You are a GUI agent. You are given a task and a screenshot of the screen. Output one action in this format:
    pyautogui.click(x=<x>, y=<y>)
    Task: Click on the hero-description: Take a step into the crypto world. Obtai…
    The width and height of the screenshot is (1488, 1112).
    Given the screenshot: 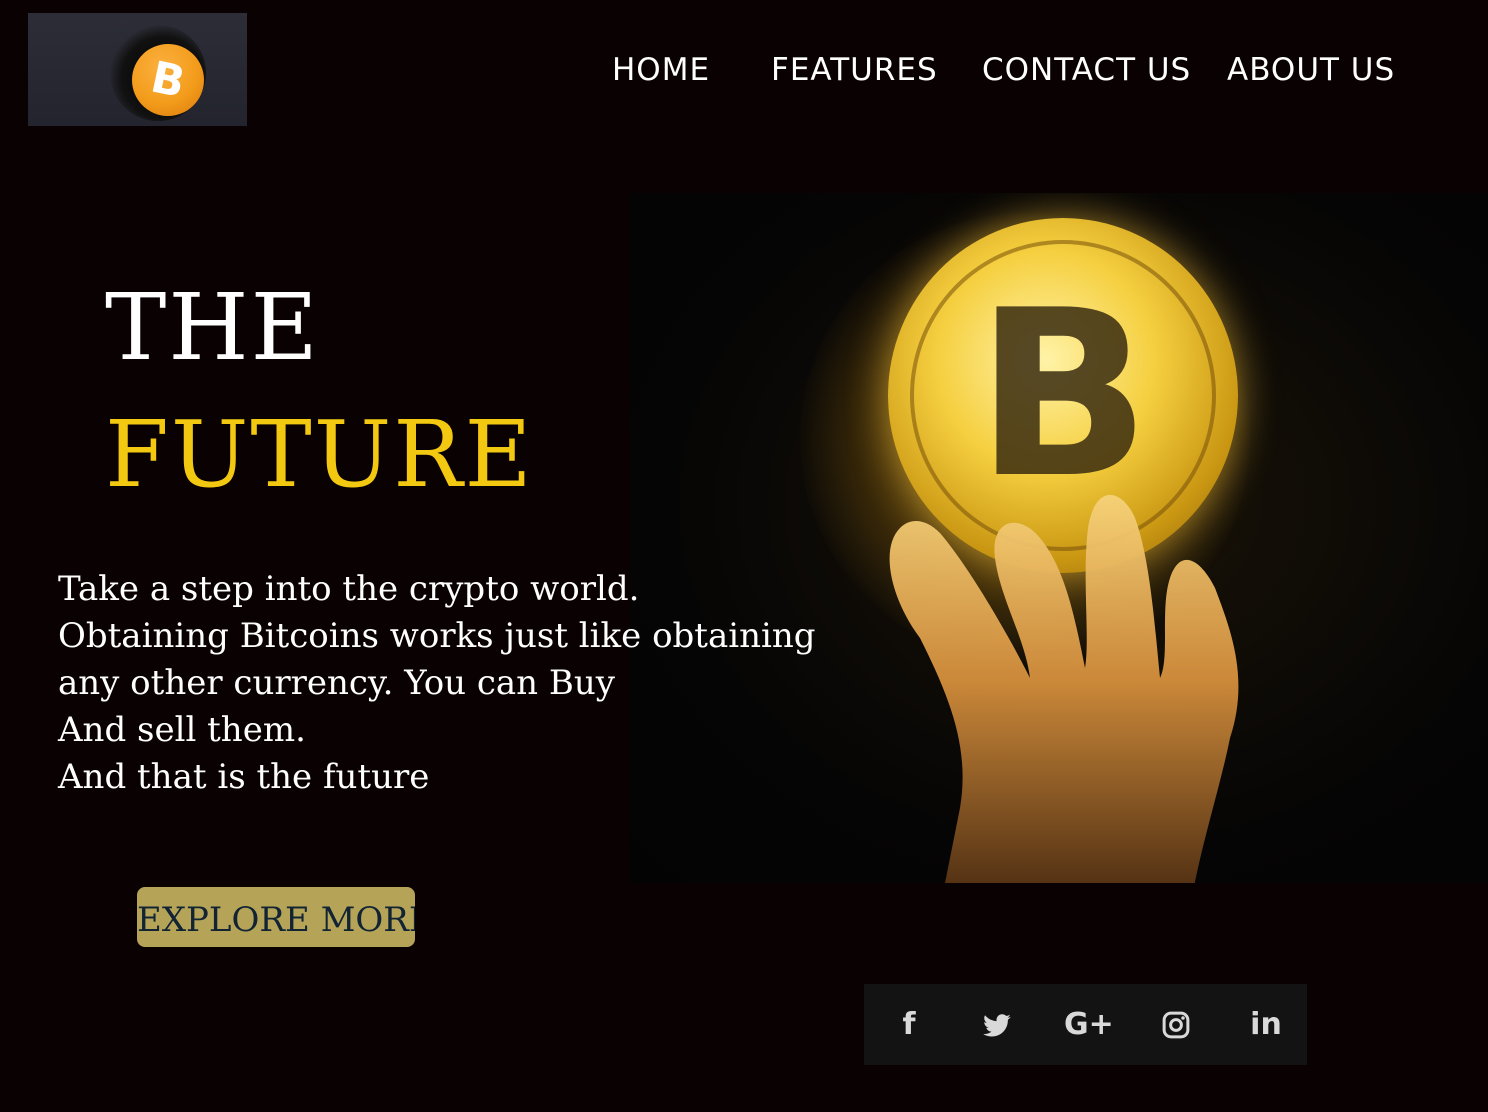 What is the action you would take?
    pyautogui.click(x=438, y=683)
    